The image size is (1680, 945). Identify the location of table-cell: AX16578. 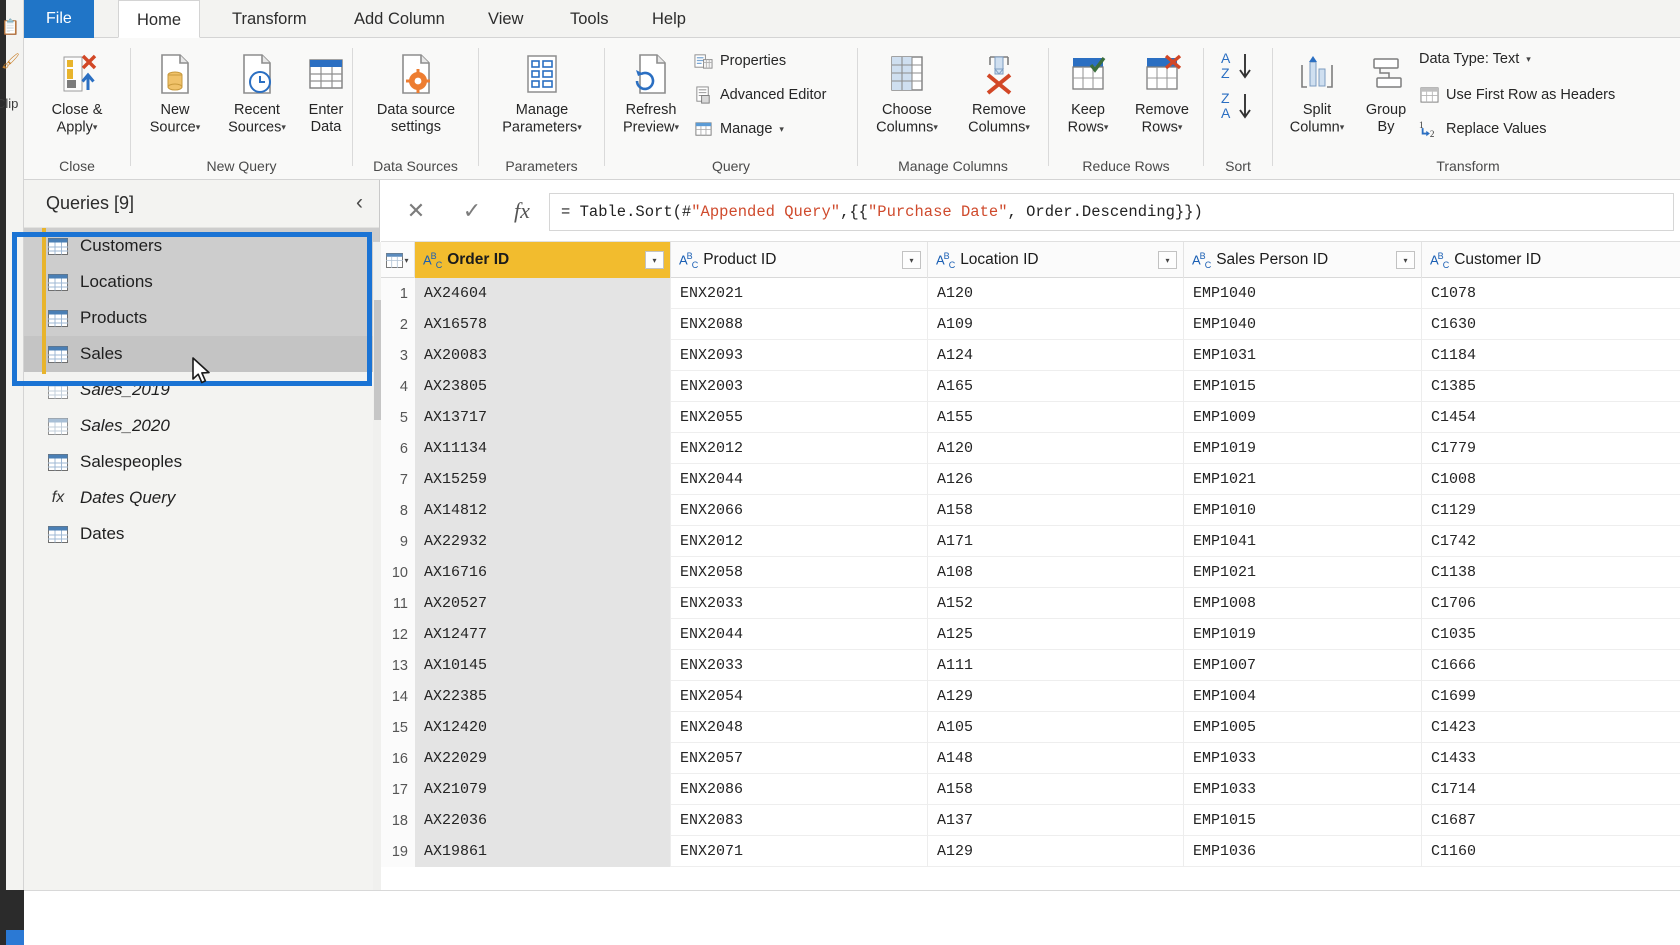
(543, 324).